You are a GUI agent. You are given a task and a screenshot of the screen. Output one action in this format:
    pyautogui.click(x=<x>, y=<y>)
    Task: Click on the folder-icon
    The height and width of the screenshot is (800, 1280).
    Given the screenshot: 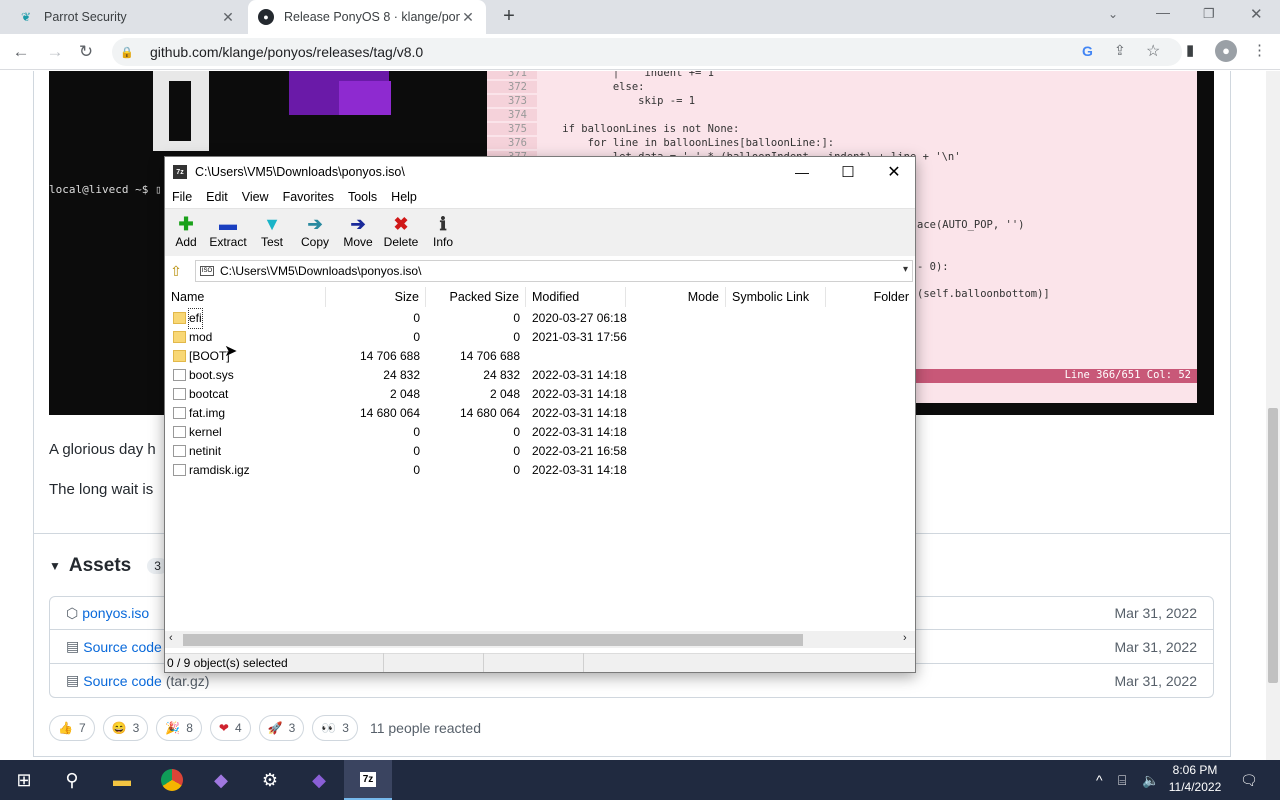 What is the action you would take?
    pyautogui.click(x=179, y=337)
    